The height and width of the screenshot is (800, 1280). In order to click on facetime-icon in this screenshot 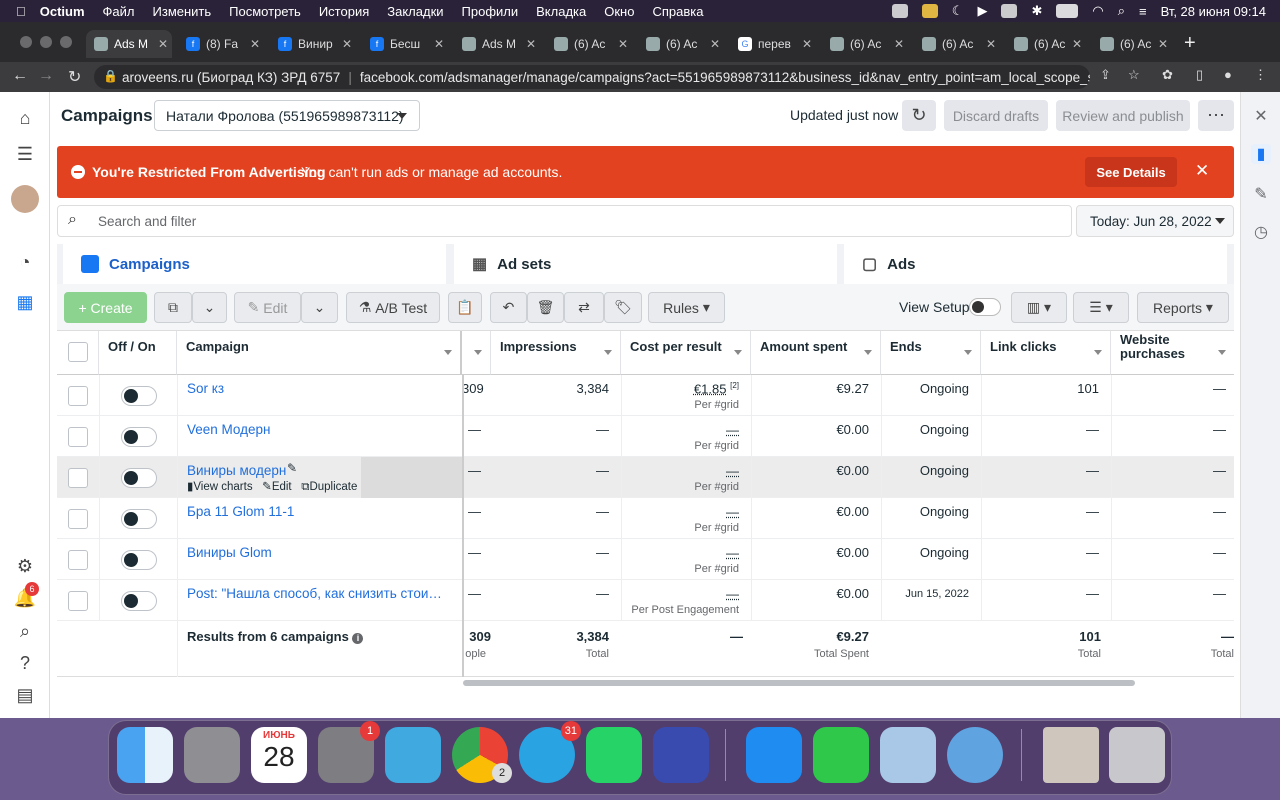, I will do `click(841, 755)`.